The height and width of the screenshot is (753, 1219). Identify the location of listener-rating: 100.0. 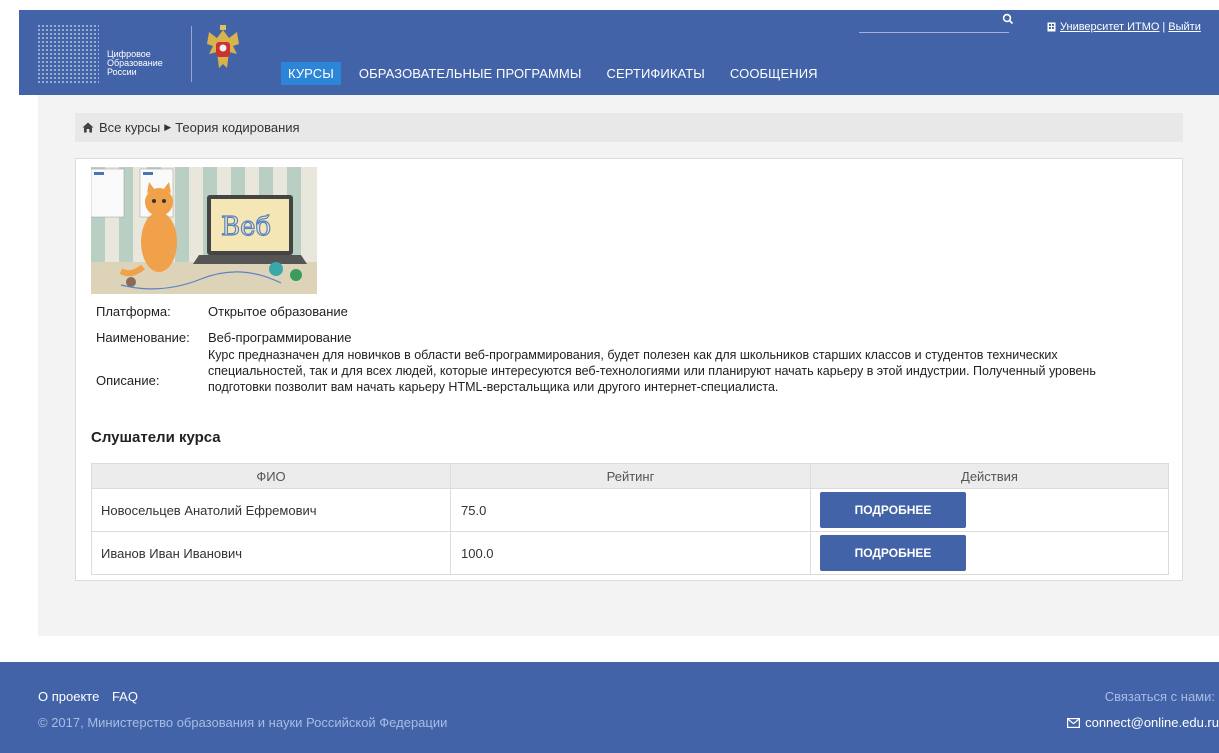
(630, 553).